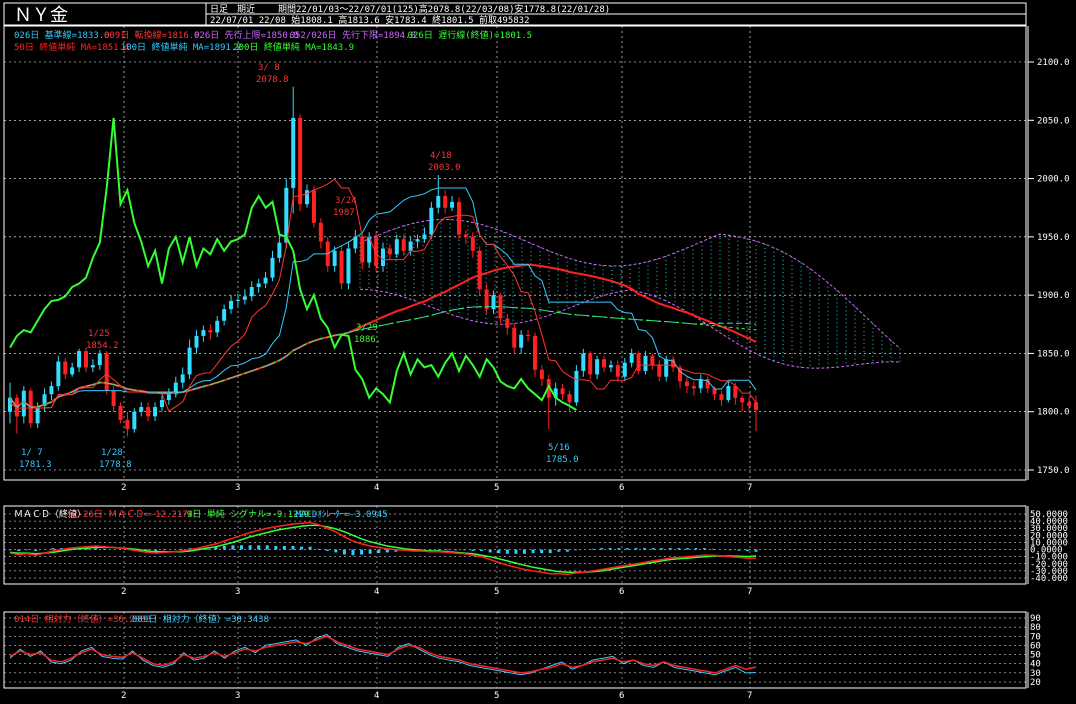  What do you see at coordinates (232, 9) in the screenshot?
I see `chart-mode: 日足 期近` at bounding box center [232, 9].